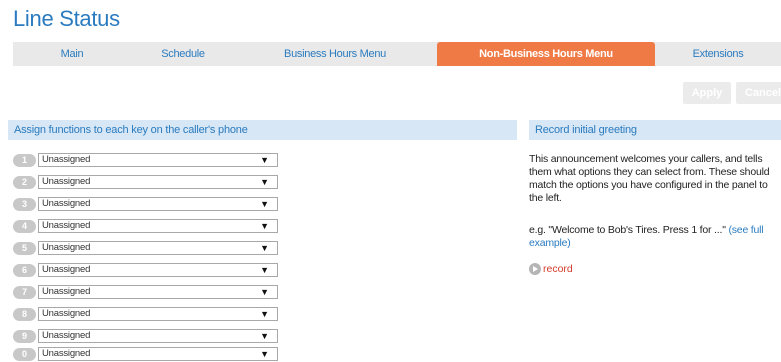  I want to click on key-1-select: Unassigned ▼, so click(158, 160).